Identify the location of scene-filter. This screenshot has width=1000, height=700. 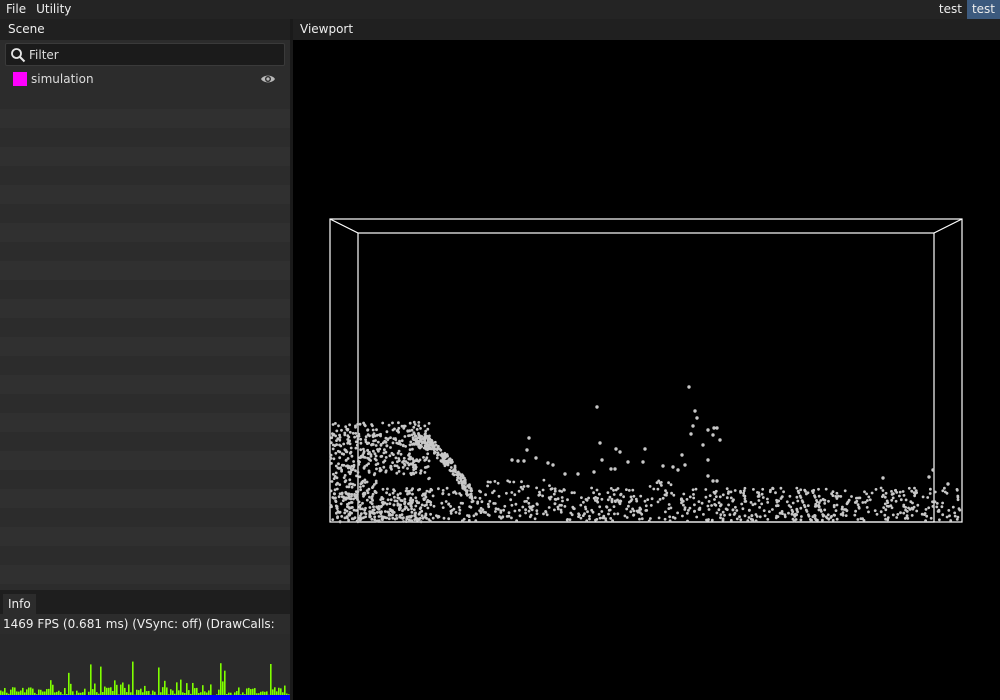
(145, 54).